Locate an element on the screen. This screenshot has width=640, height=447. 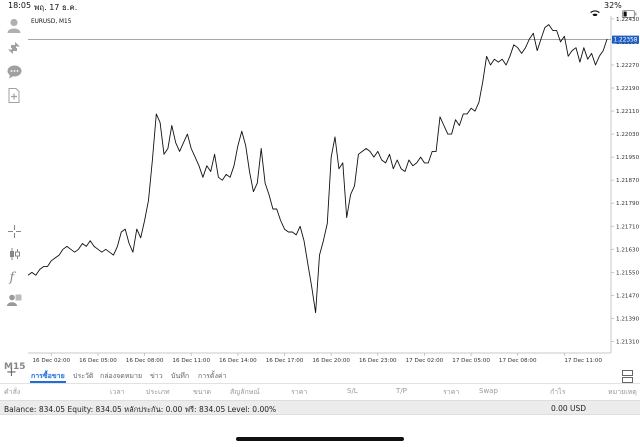
price-tick-label: 1.21310 is located at coordinates (628, 342).